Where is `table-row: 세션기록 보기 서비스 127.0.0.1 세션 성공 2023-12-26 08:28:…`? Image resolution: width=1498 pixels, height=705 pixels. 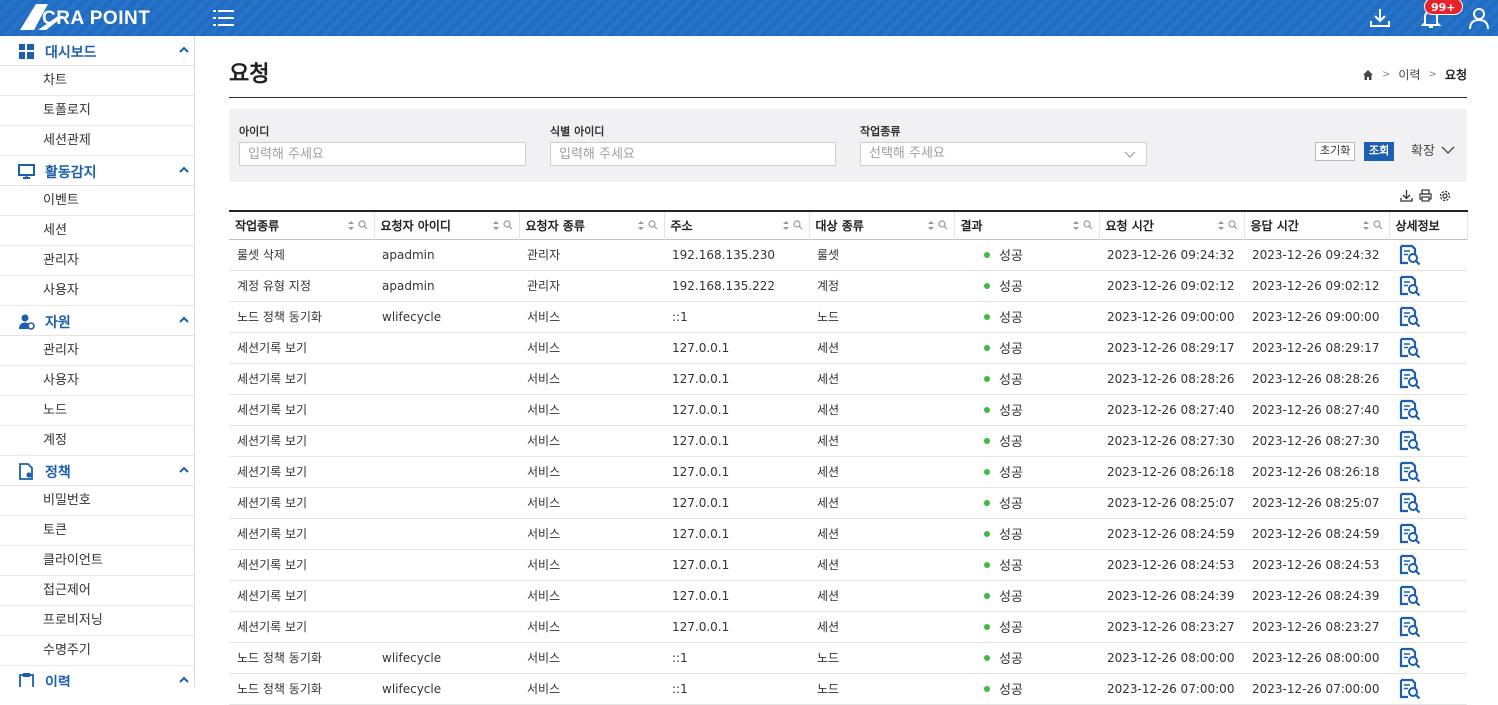
table-row: 세션기록 보기 서비스 127.0.0.1 세션 성공 2023-12-26 08:28:… is located at coordinates (848, 379).